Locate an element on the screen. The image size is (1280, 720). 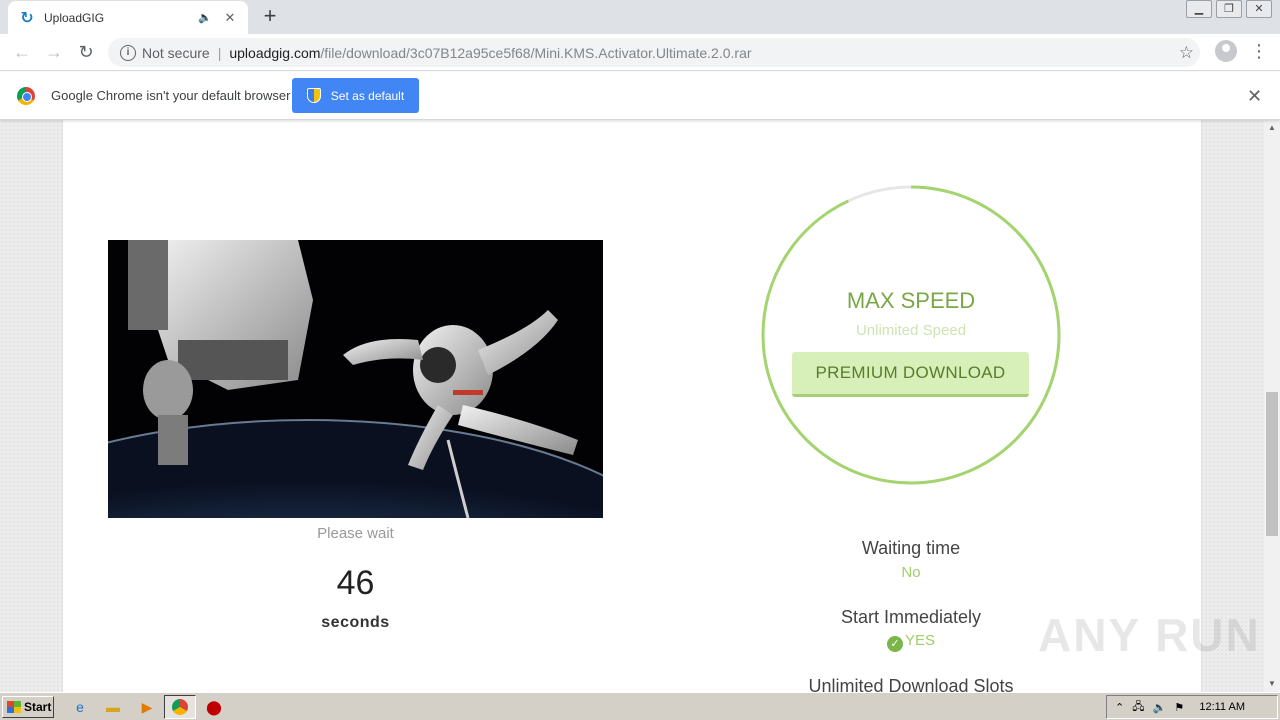
astronaut-video-frame is located at coordinates (355, 379).